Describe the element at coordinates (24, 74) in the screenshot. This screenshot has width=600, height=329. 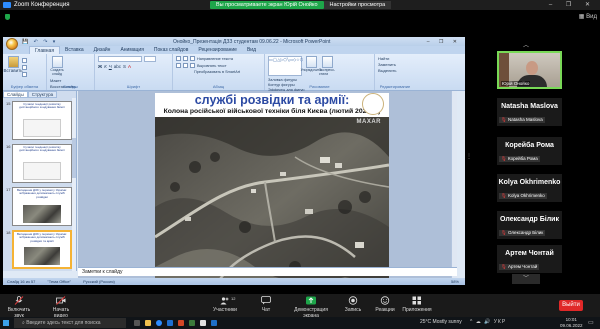
I see `format-painter-icon` at that location.